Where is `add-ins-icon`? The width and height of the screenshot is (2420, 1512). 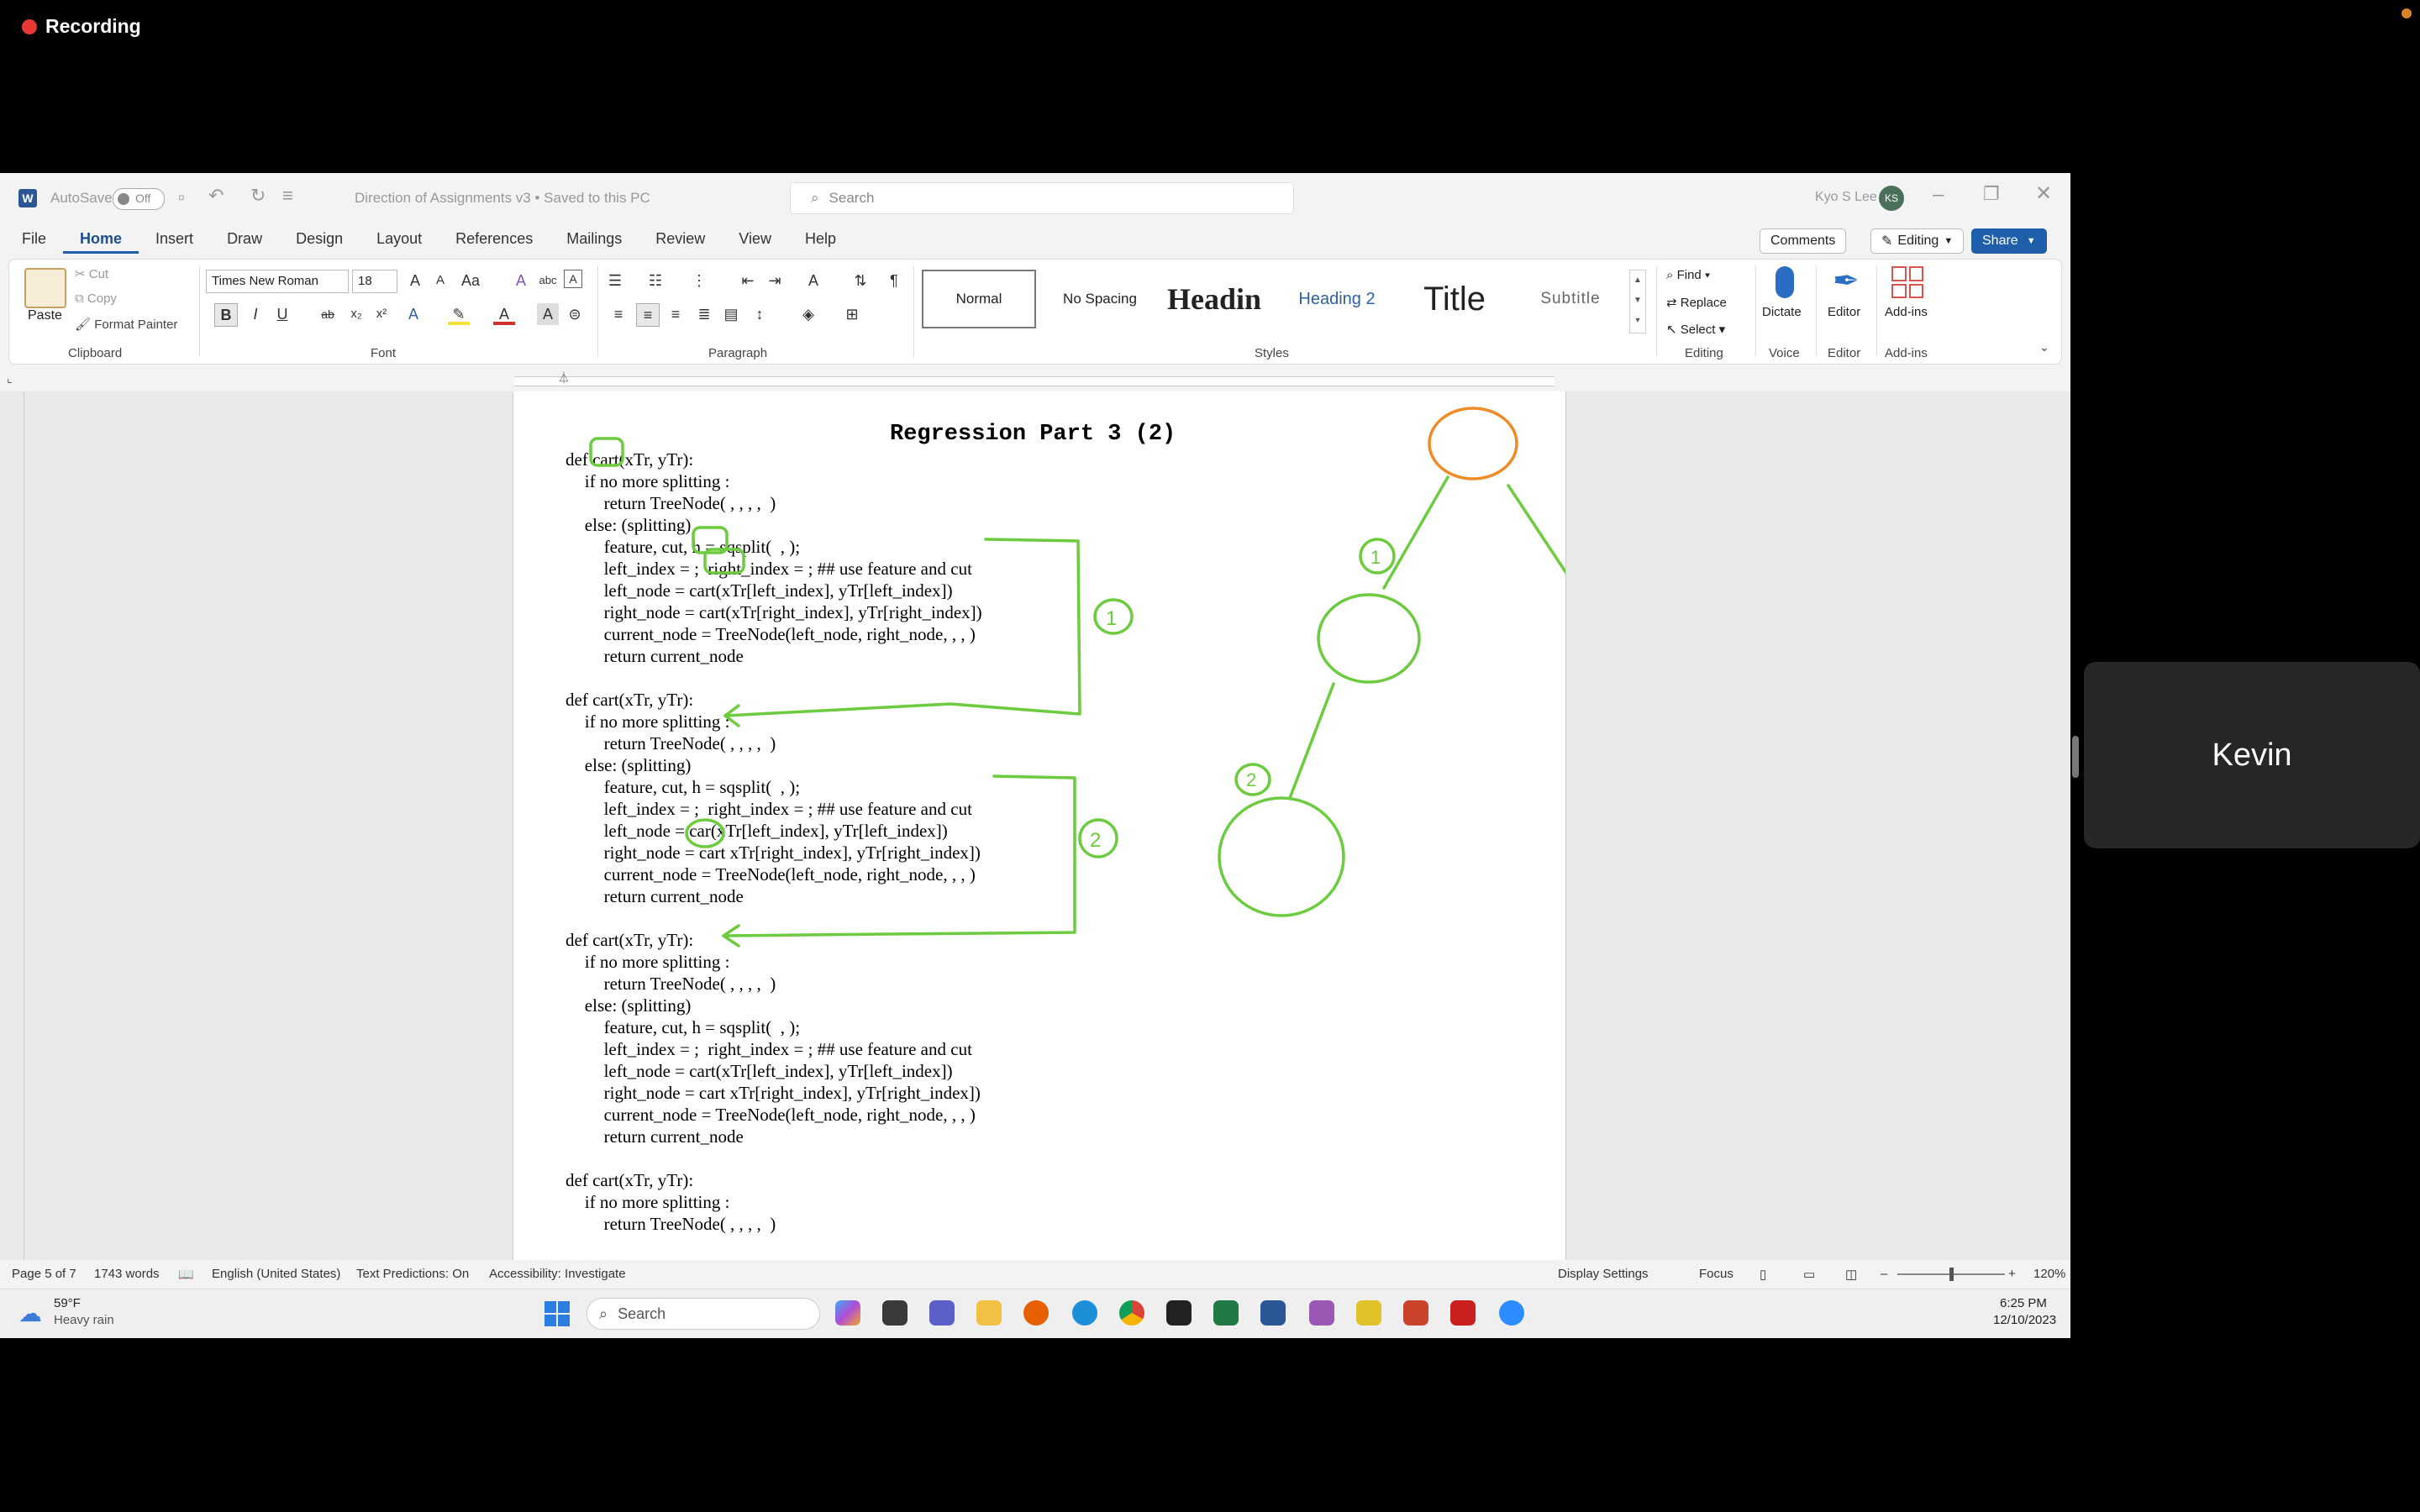
add-ins-icon is located at coordinates (1907, 282).